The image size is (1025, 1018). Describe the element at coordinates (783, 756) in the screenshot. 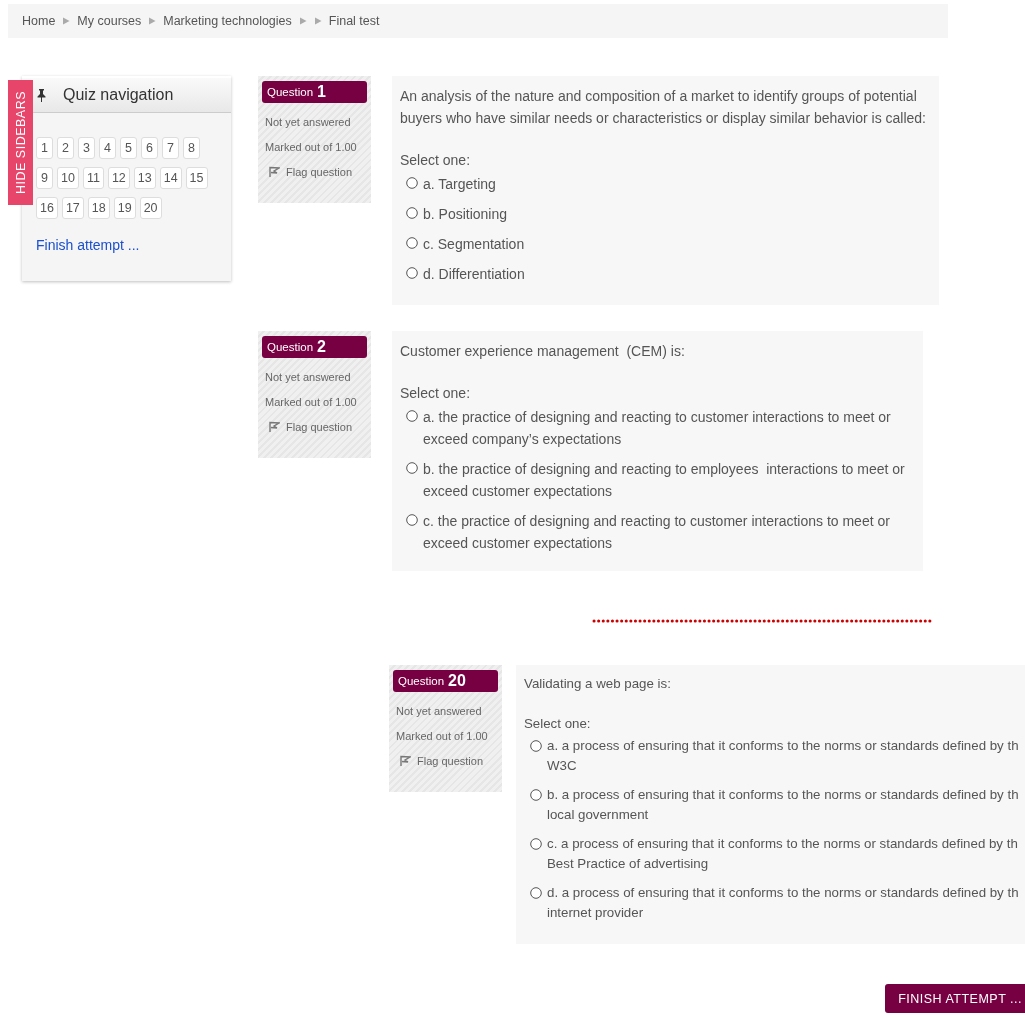

I see `answer-option: a. a process of ensuring that it conforms to the norms or standards defined by th W3C` at that location.